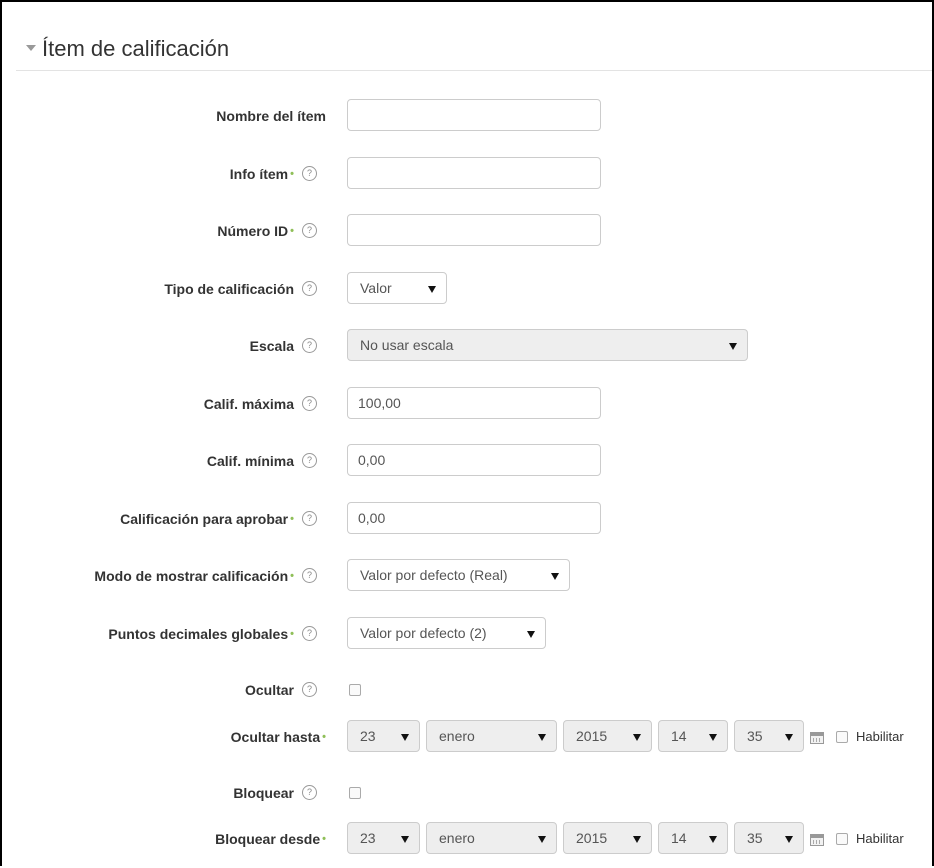 Image resolution: width=934 pixels, height=868 pixels. I want to click on hidden-until-month-select: enero, so click(491, 736).